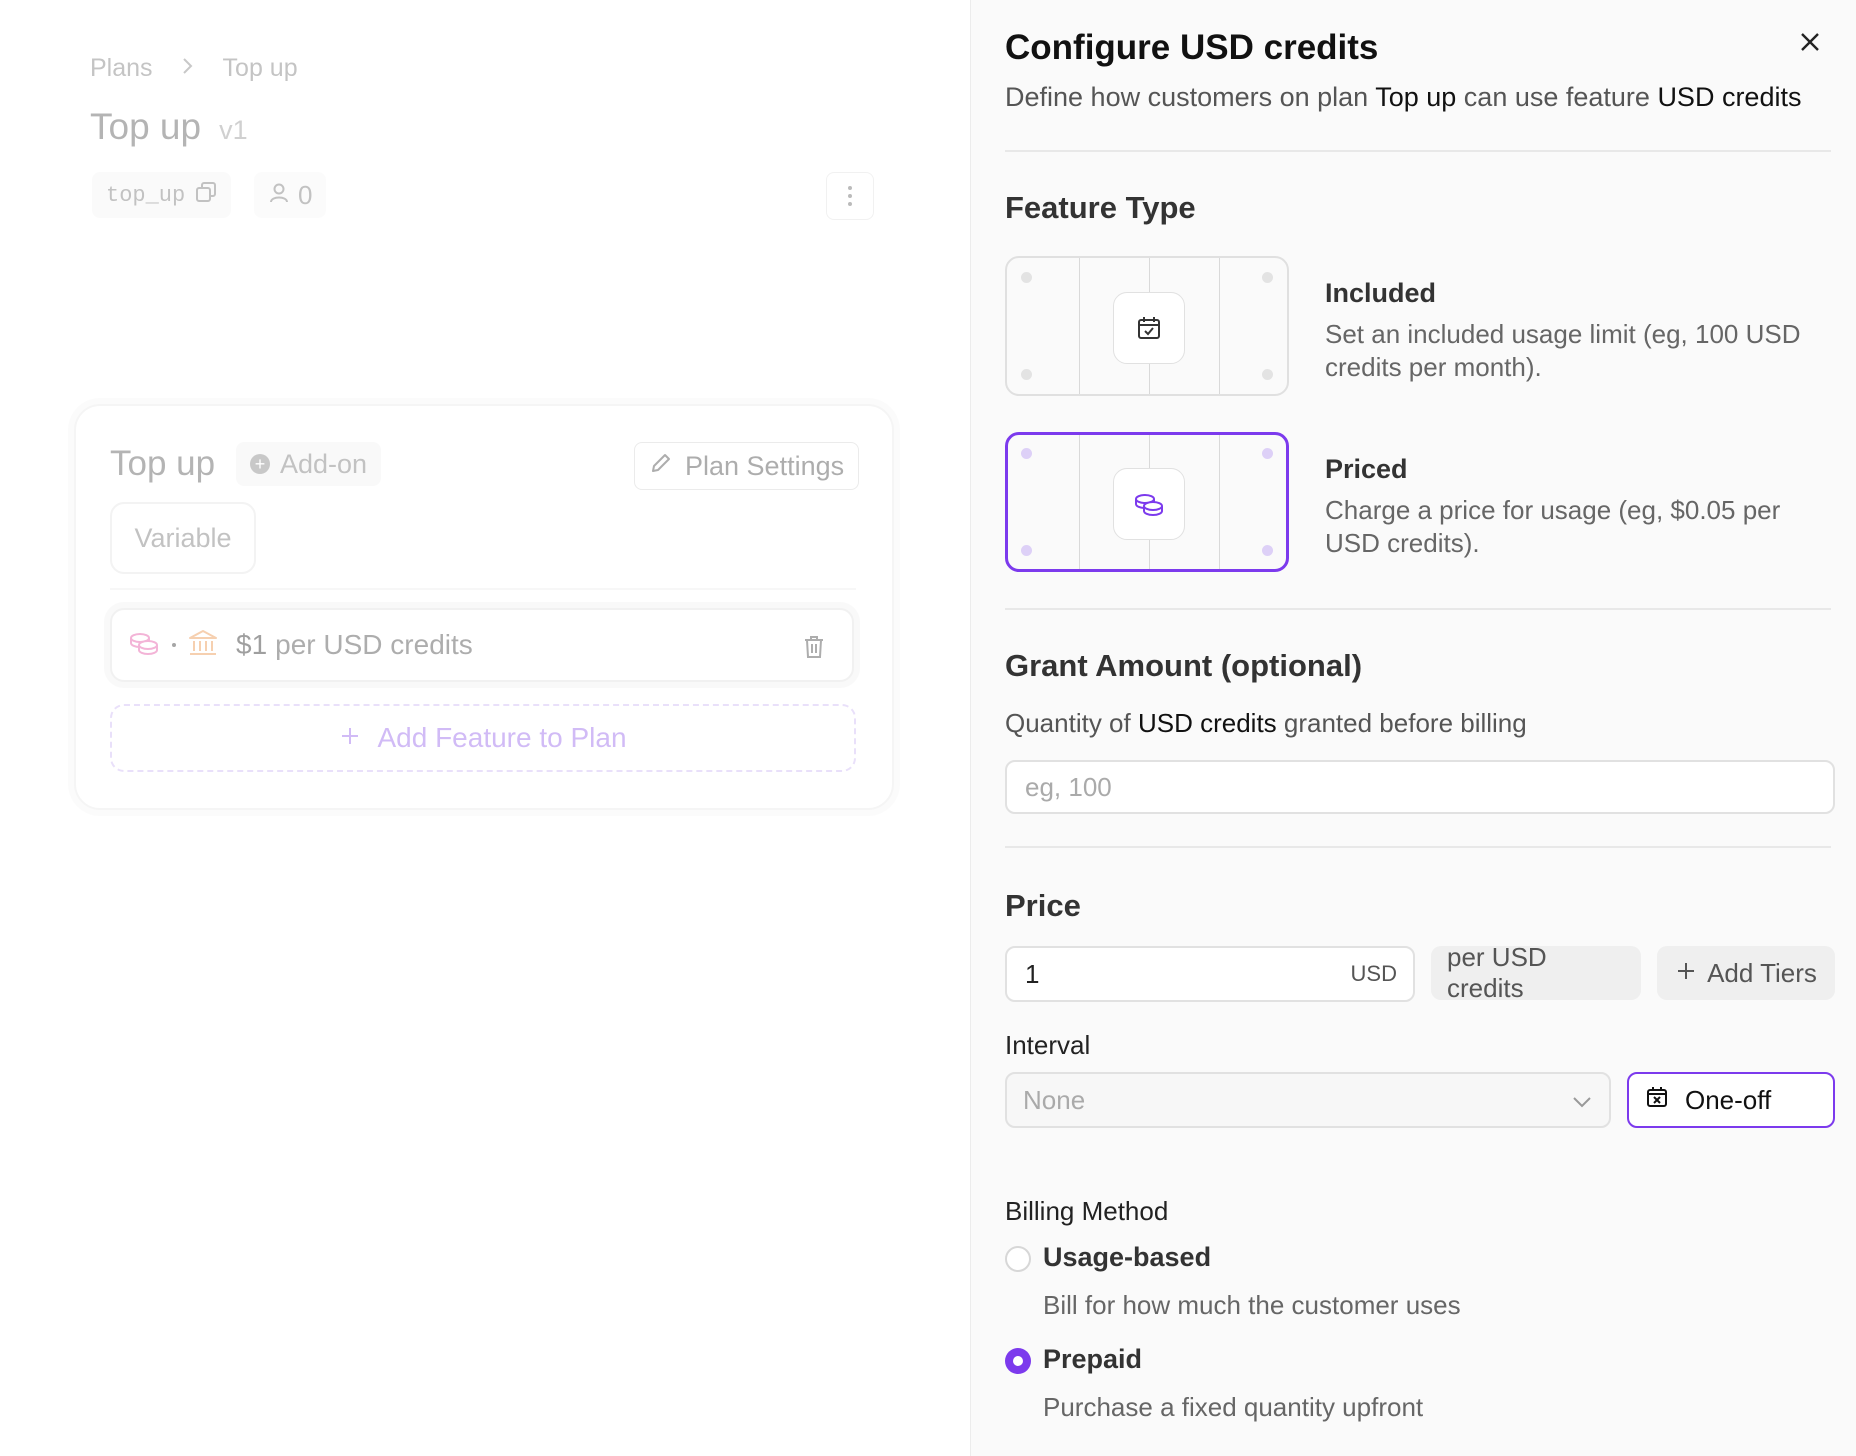  What do you see at coordinates (1762, 972) in the screenshot?
I see `add-tiers-label: Add Tiers` at bounding box center [1762, 972].